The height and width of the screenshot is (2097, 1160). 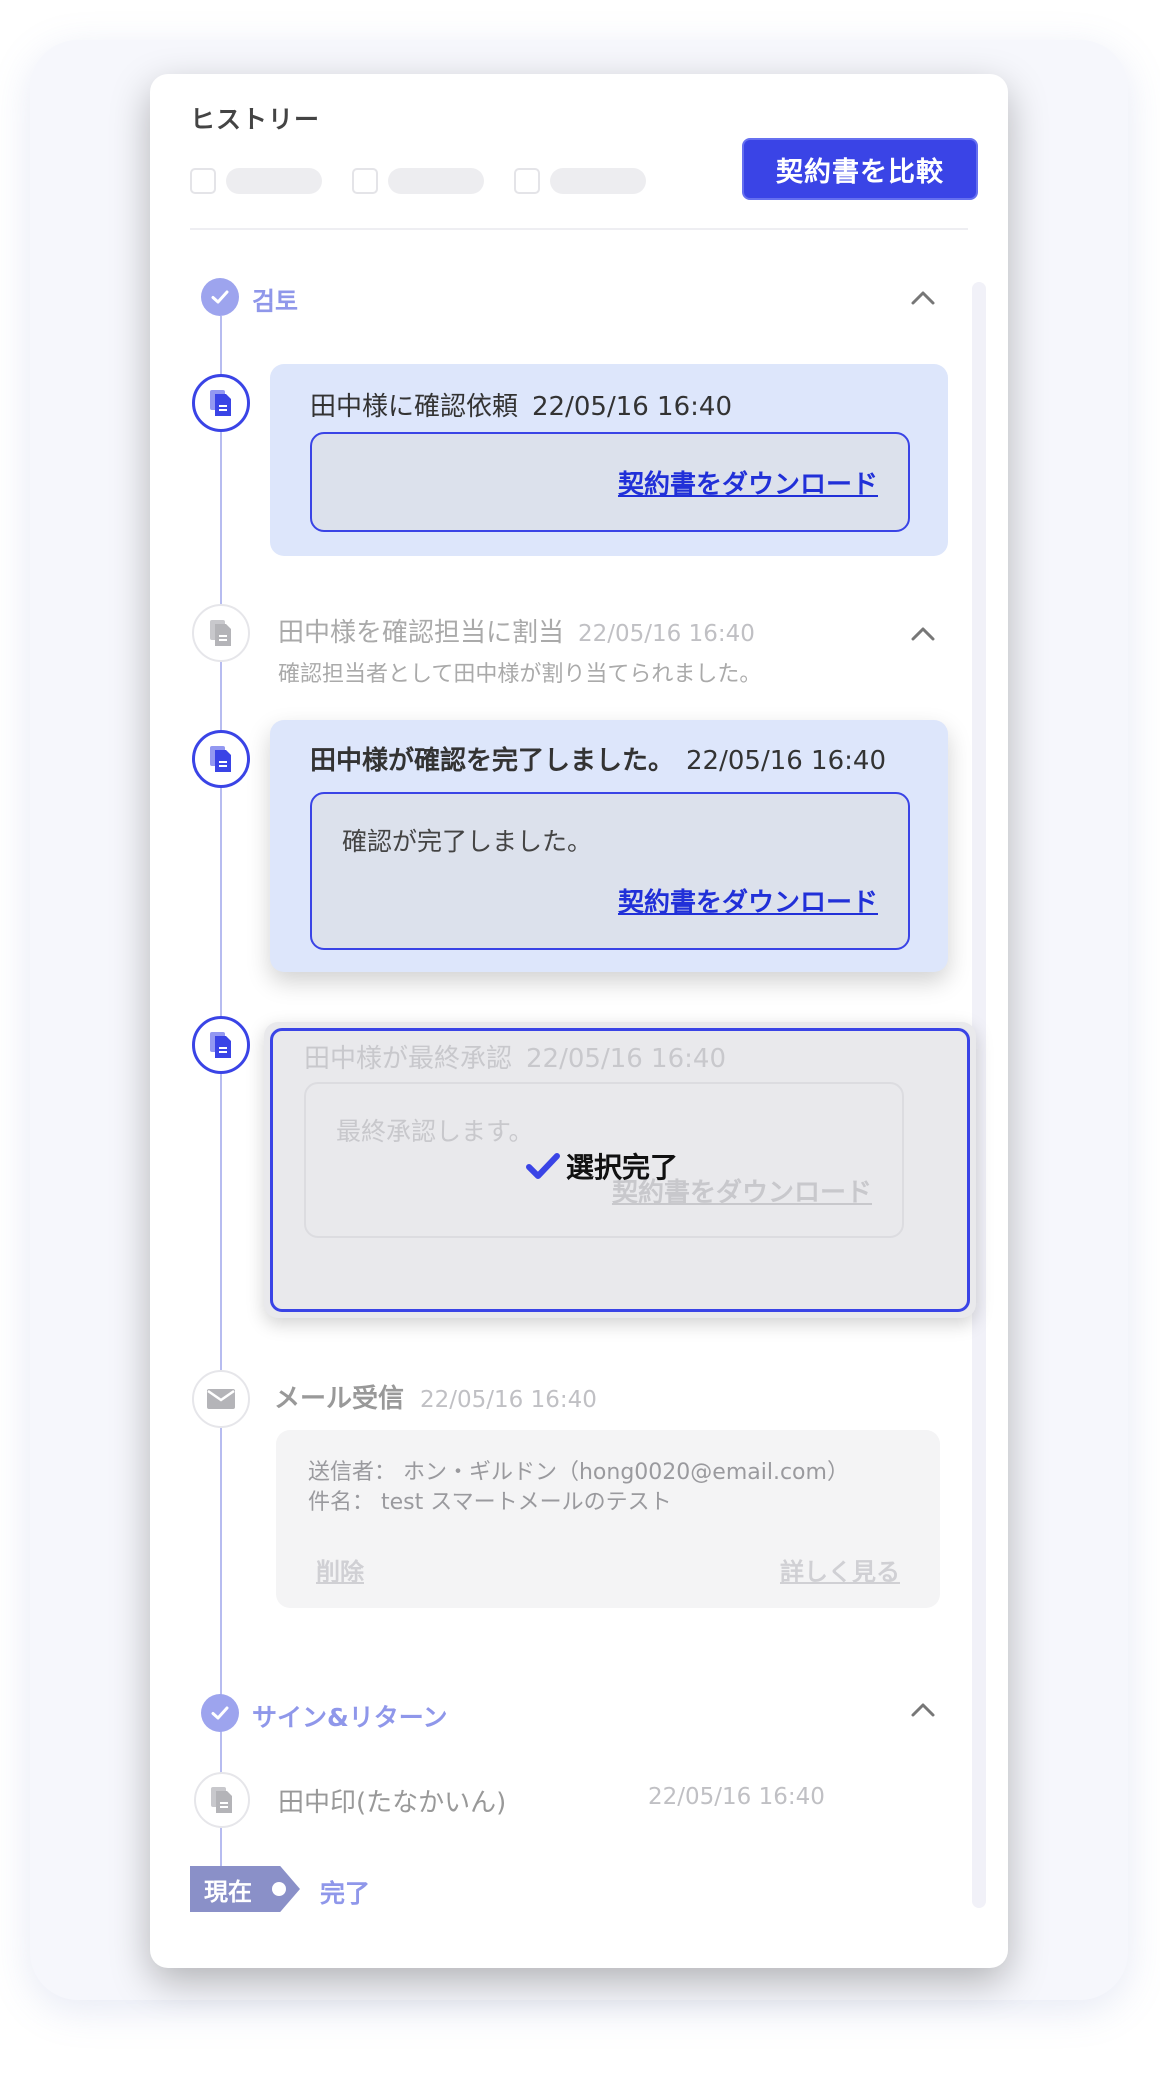 I want to click on see-details-link: 詳しく見る, so click(x=840, y=1569).